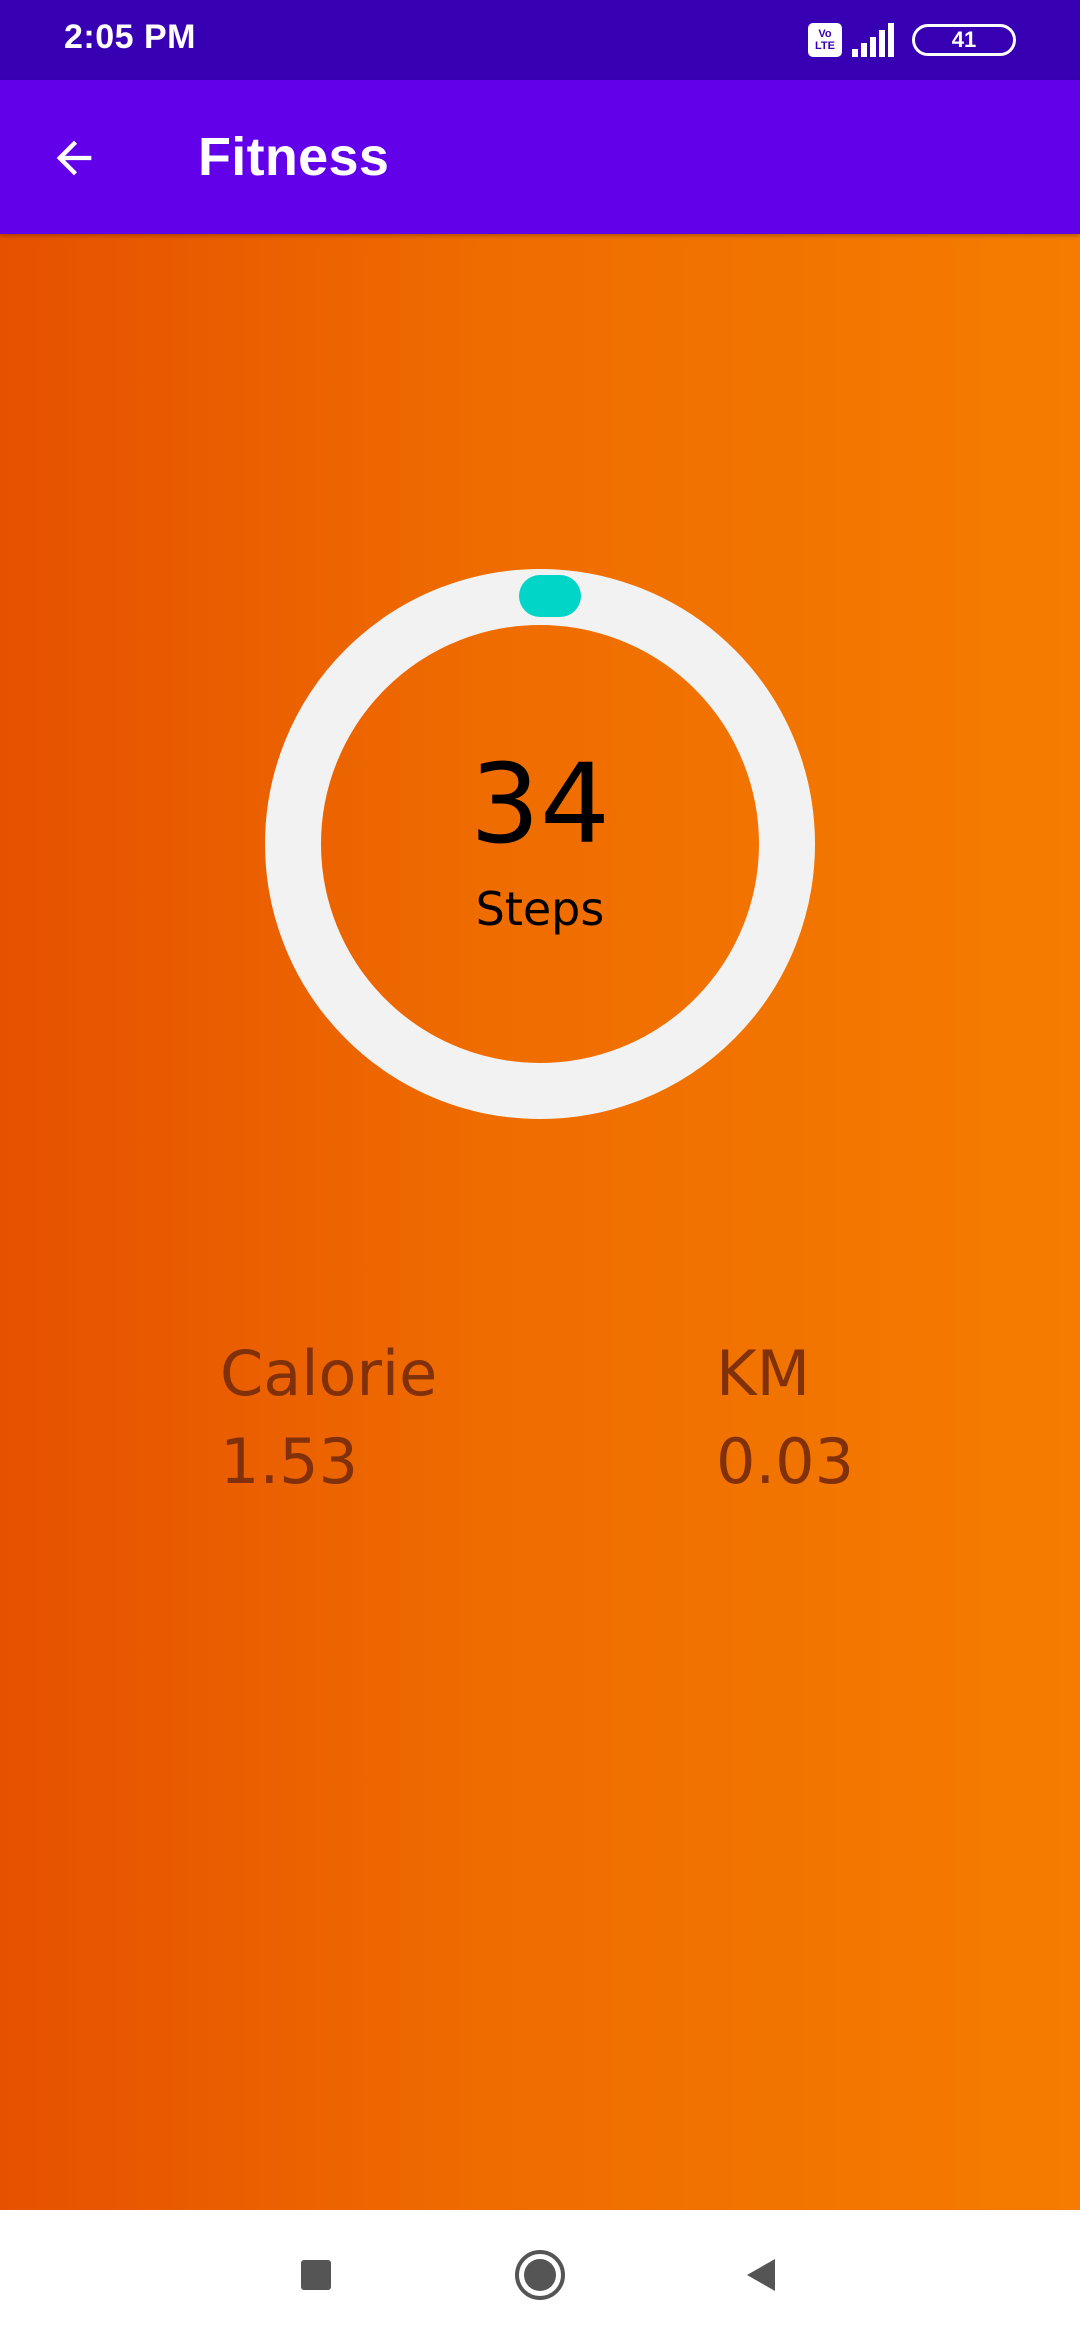 This screenshot has width=1080, height=2340. Describe the element at coordinates (540, 40) in the screenshot. I see `status-bar: 2:05 PM Vo LTE 41` at that location.